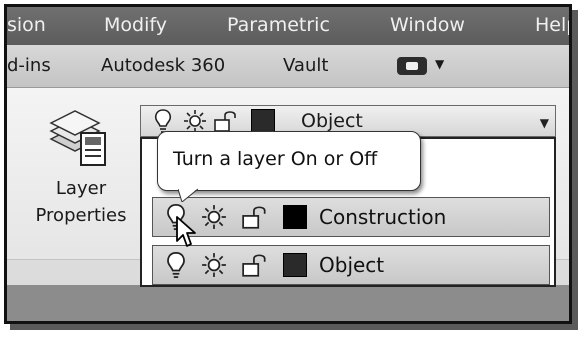 This screenshot has height=339, width=582. Describe the element at coordinates (288, 303) in the screenshot. I see `drawing-area` at that location.